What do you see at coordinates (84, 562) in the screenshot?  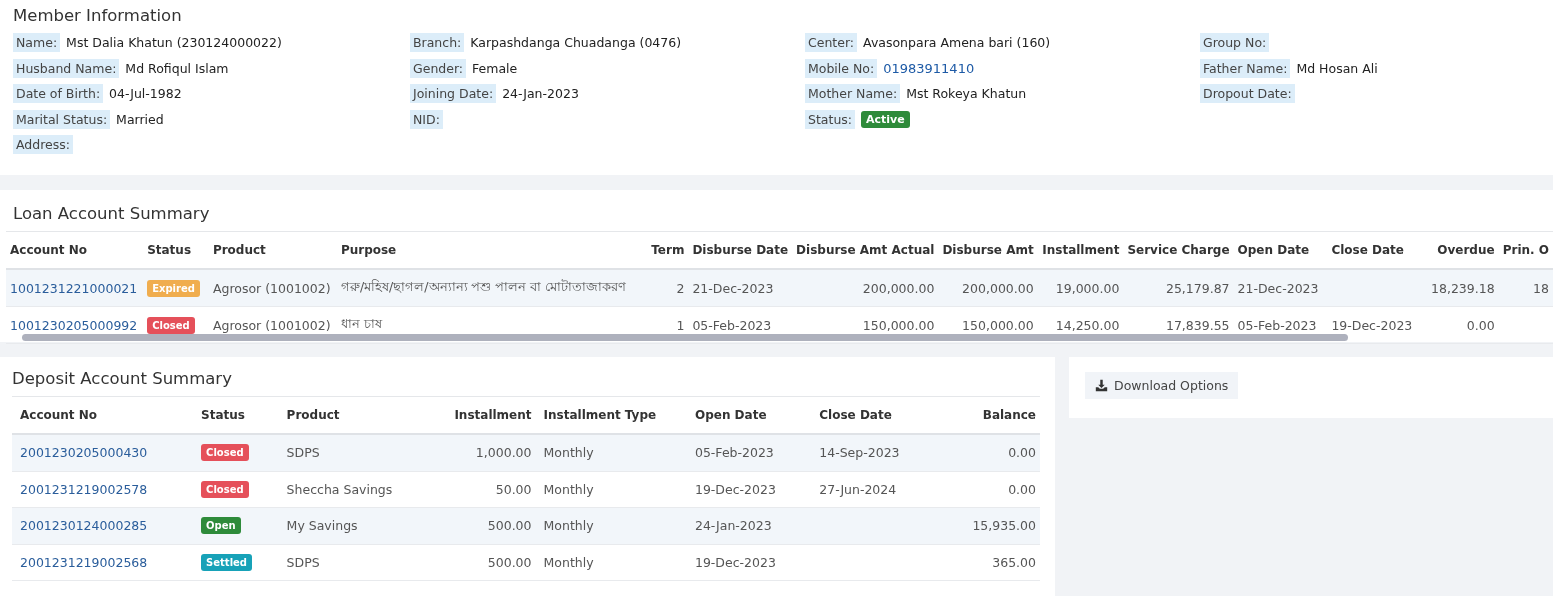 I see `account-number-link: 2001231219002568` at bounding box center [84, 562].